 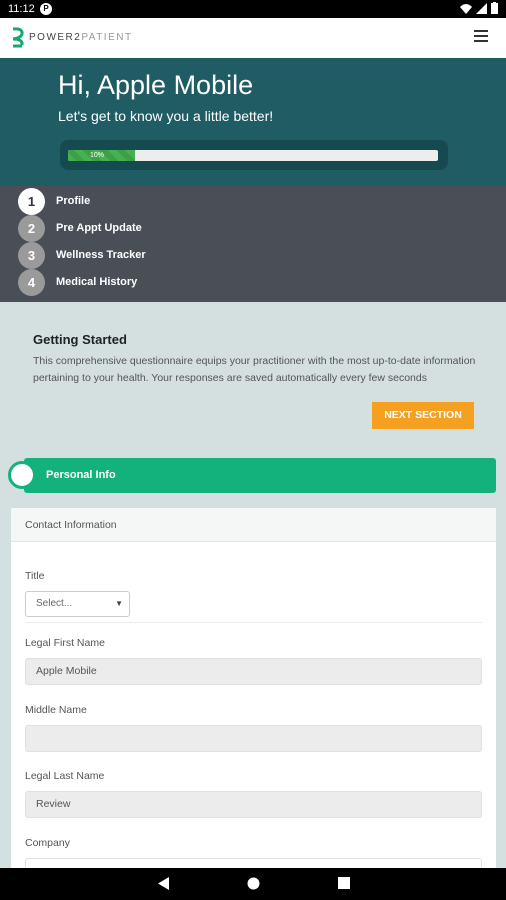 I want to click on next-section-button: NEXT SECTION, so click(x=423, y=415).